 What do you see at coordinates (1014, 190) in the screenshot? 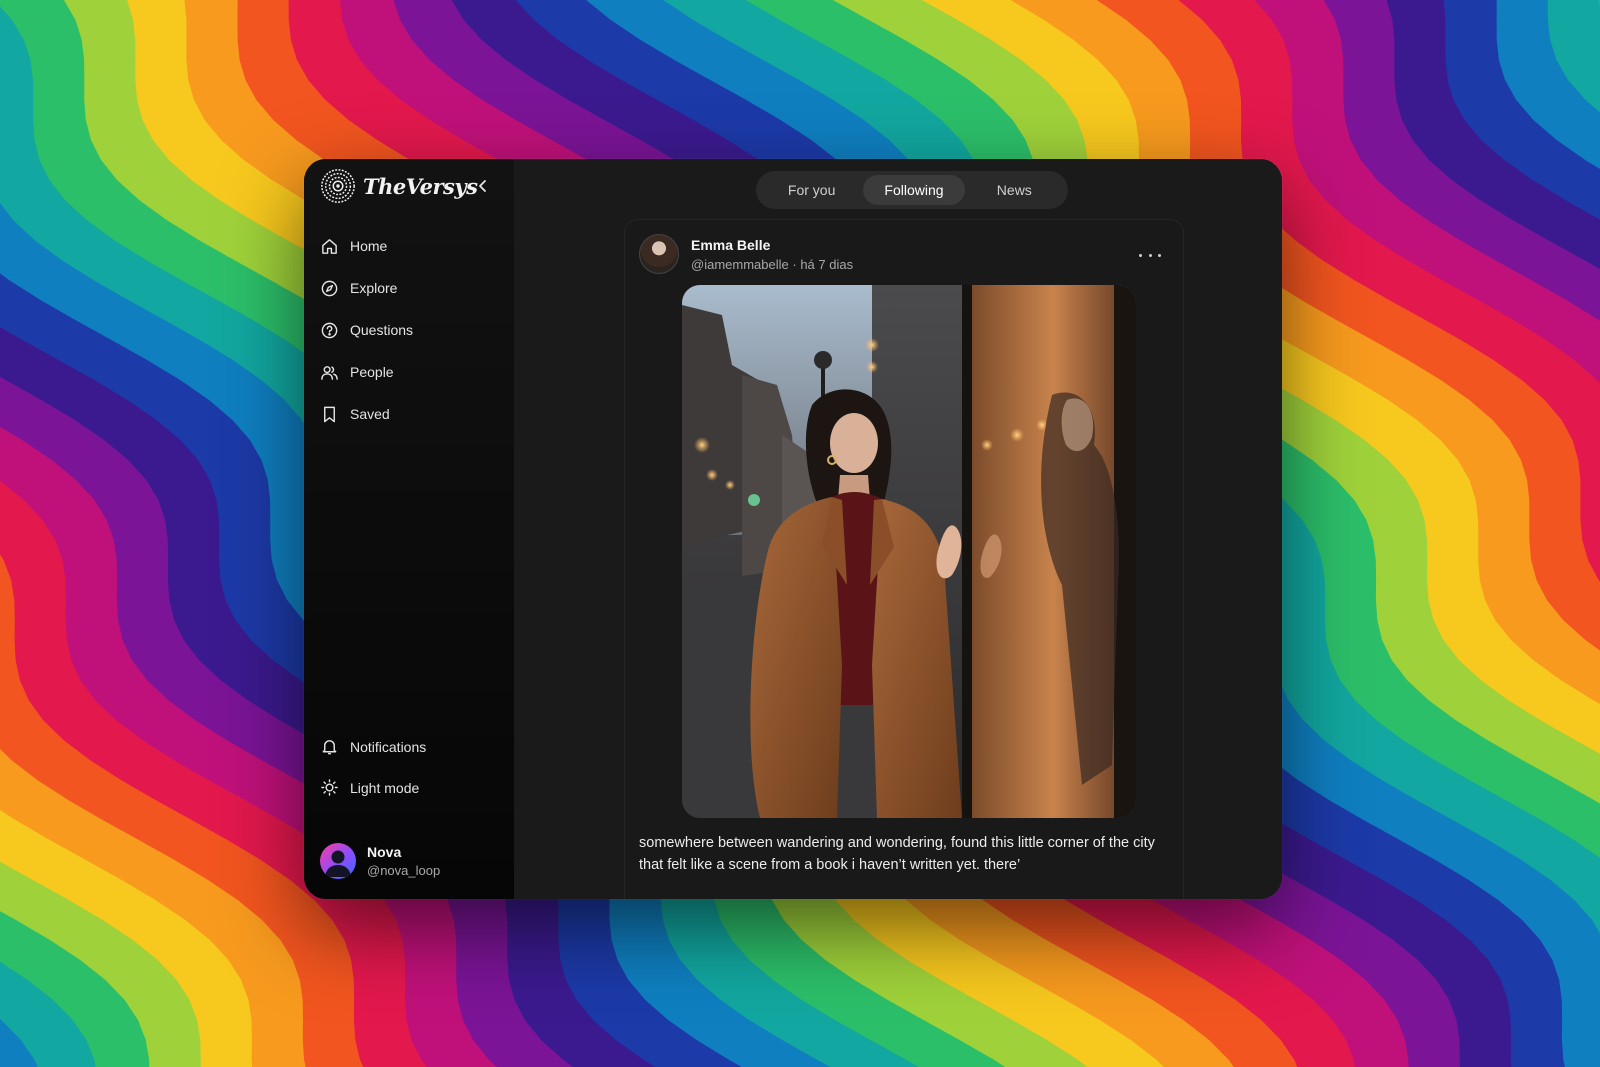
I see `tab-news: News` at bounding box center [1014, 190].